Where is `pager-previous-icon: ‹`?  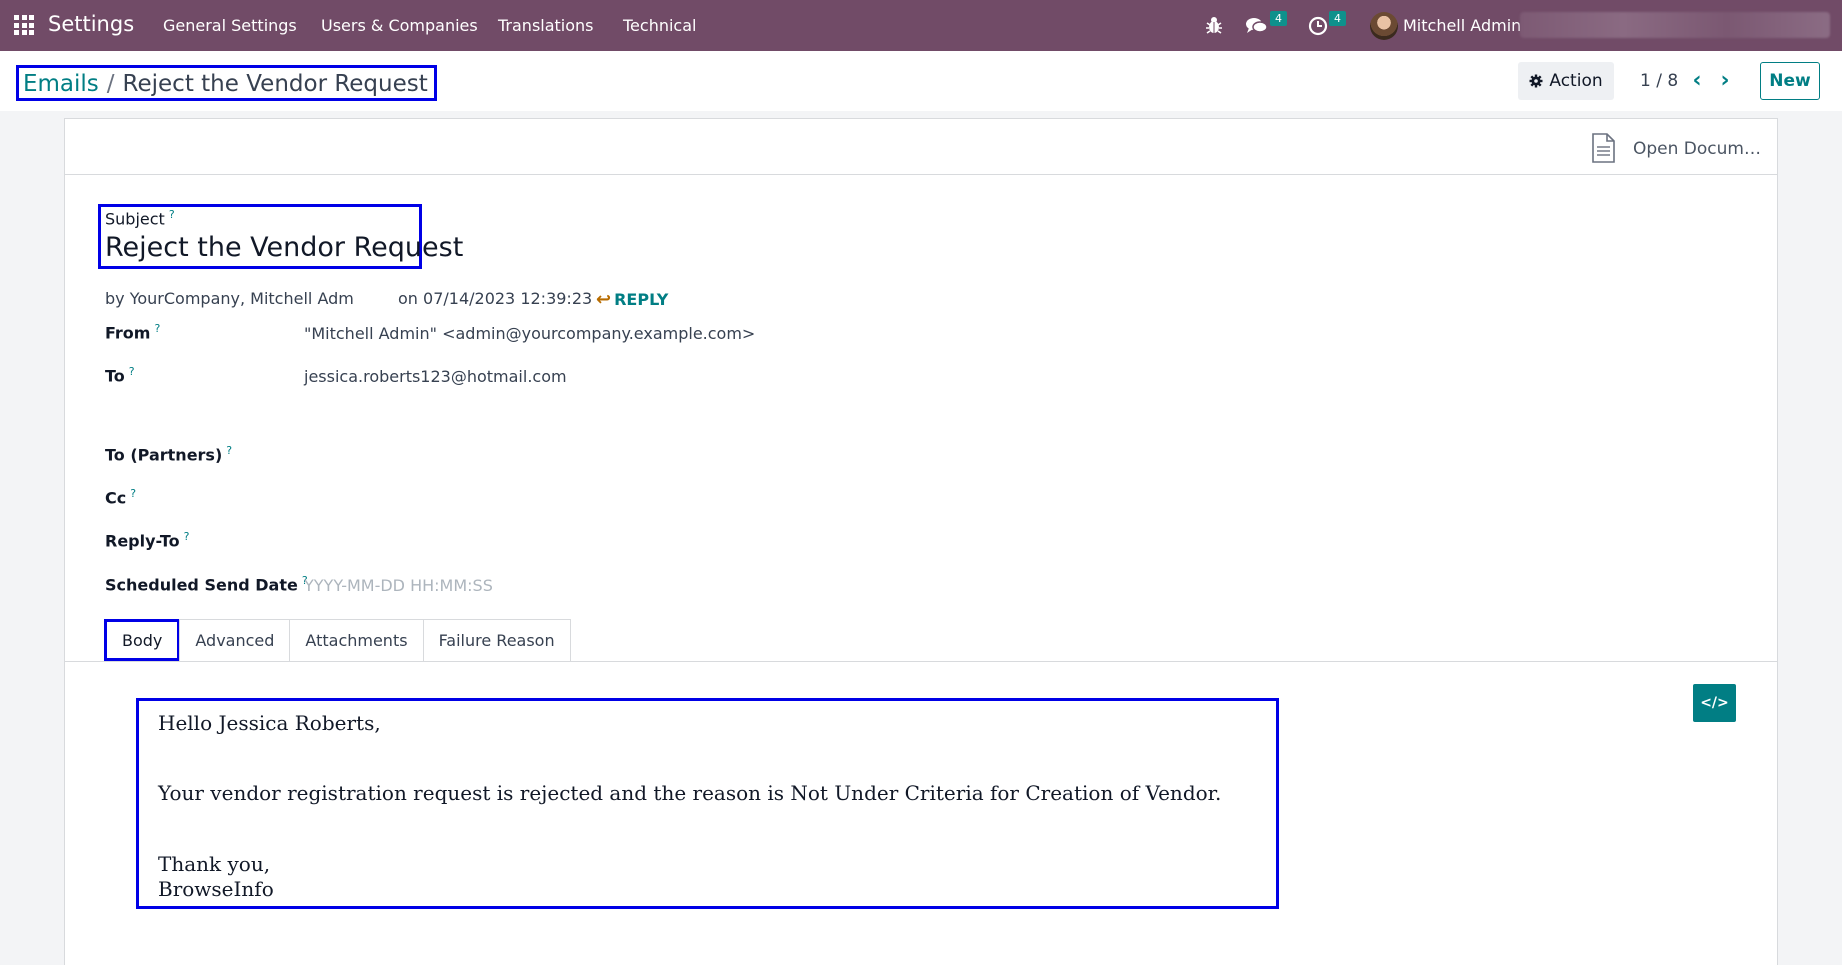 pager-previous-icon: ‹ is located at coordinates (1697, 80).